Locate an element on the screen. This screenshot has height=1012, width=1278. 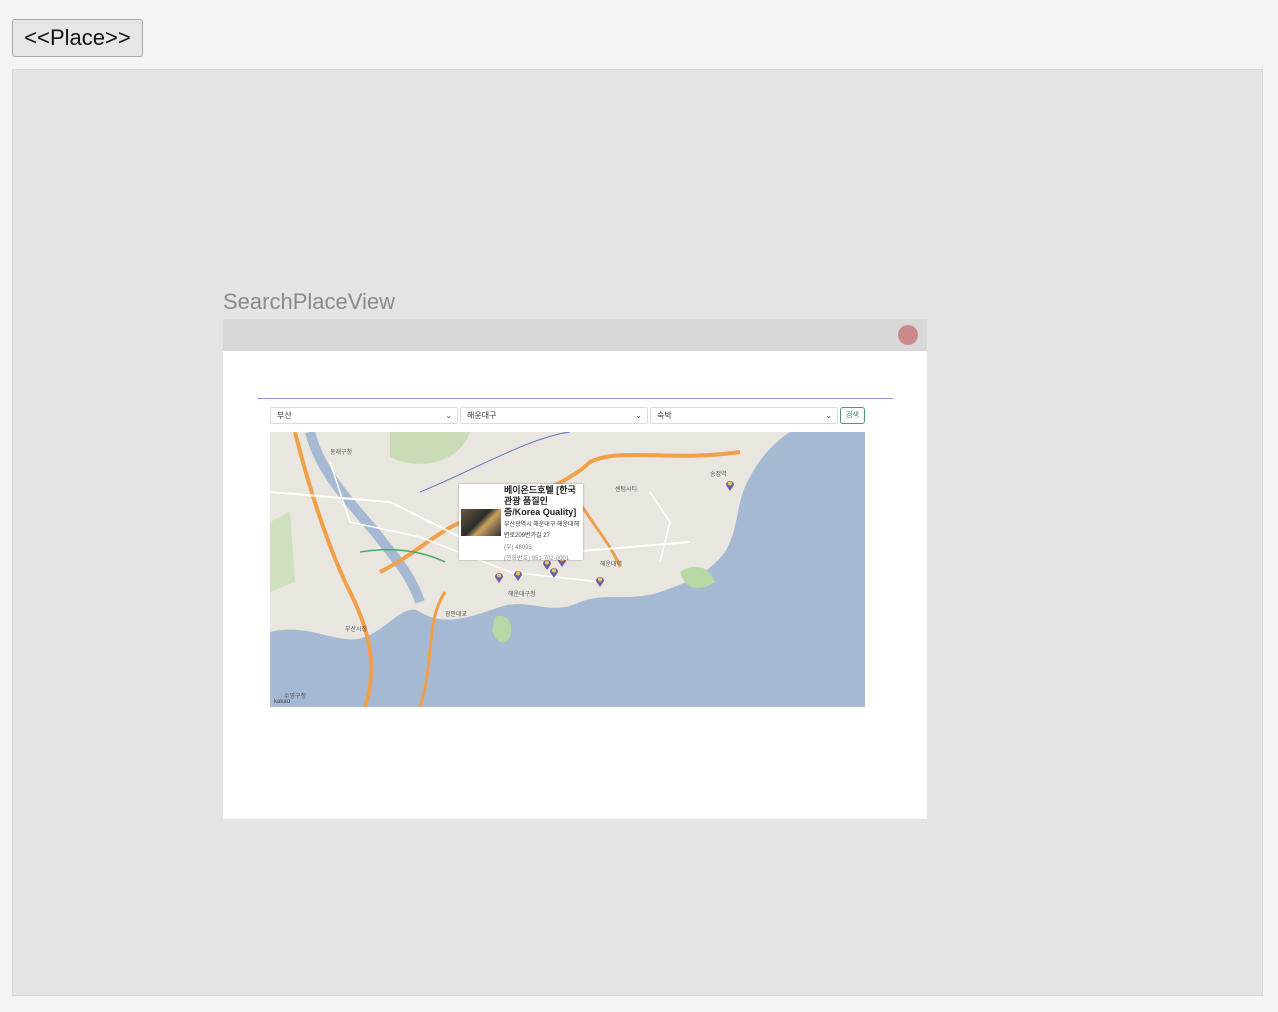
place-zip: (우) 48093 is located at coordinates (518, 548).